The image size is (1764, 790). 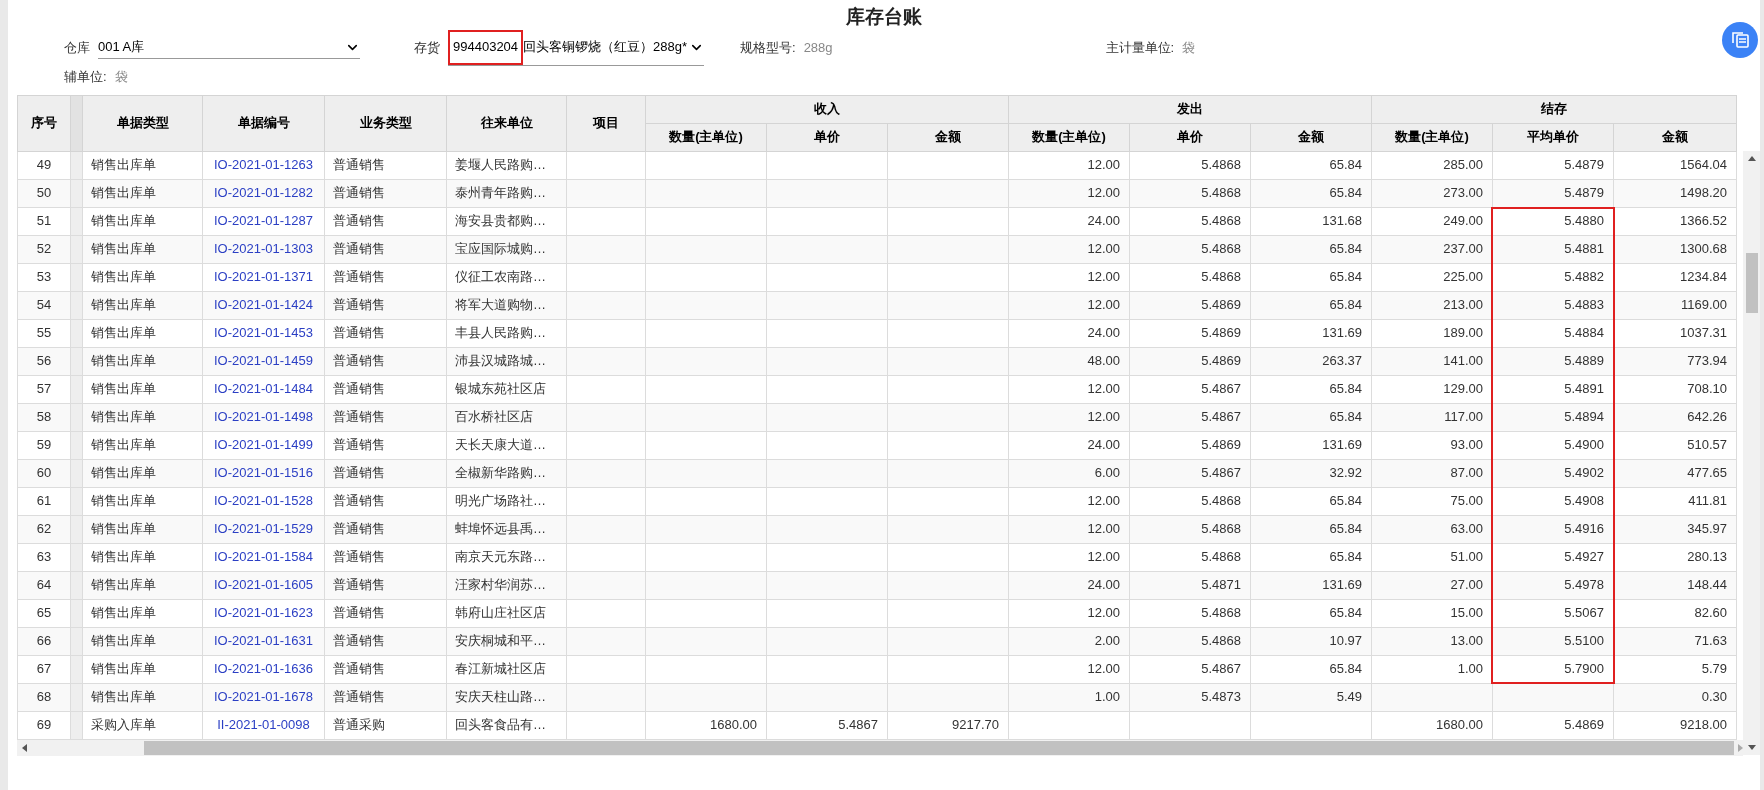 What do you see at coordinates (506, 613) in the screenshot?
I see `table-cell: 韩府山庄社区店` at bounding box center [506, 613].